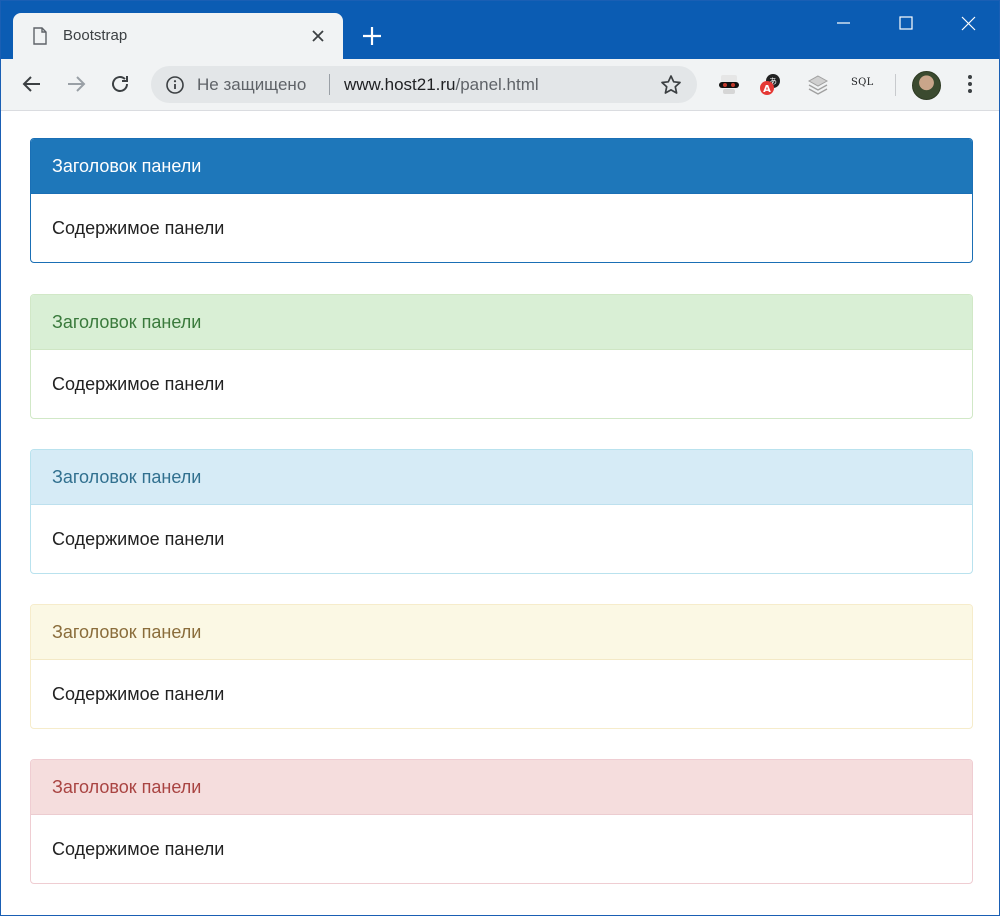 The width and height of the screenshot is (1000, 916). What do you see at coordinates (729, 85) in the screenshot?
I see `spy-extension-icon` at bounding box center [729, 85].